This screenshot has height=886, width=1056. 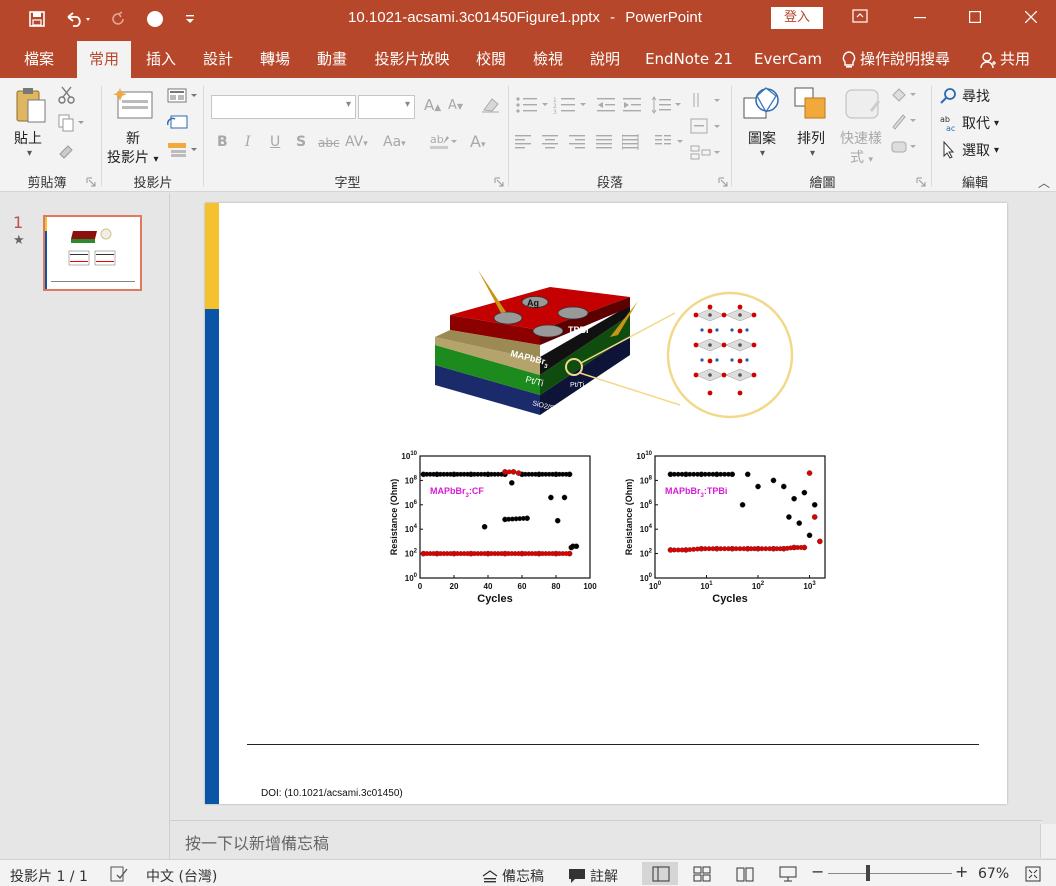 What do you see at coordinates (477, 141) in the screenshot?
I see `font-color-button: A▾` at bounding box center [477, 141].